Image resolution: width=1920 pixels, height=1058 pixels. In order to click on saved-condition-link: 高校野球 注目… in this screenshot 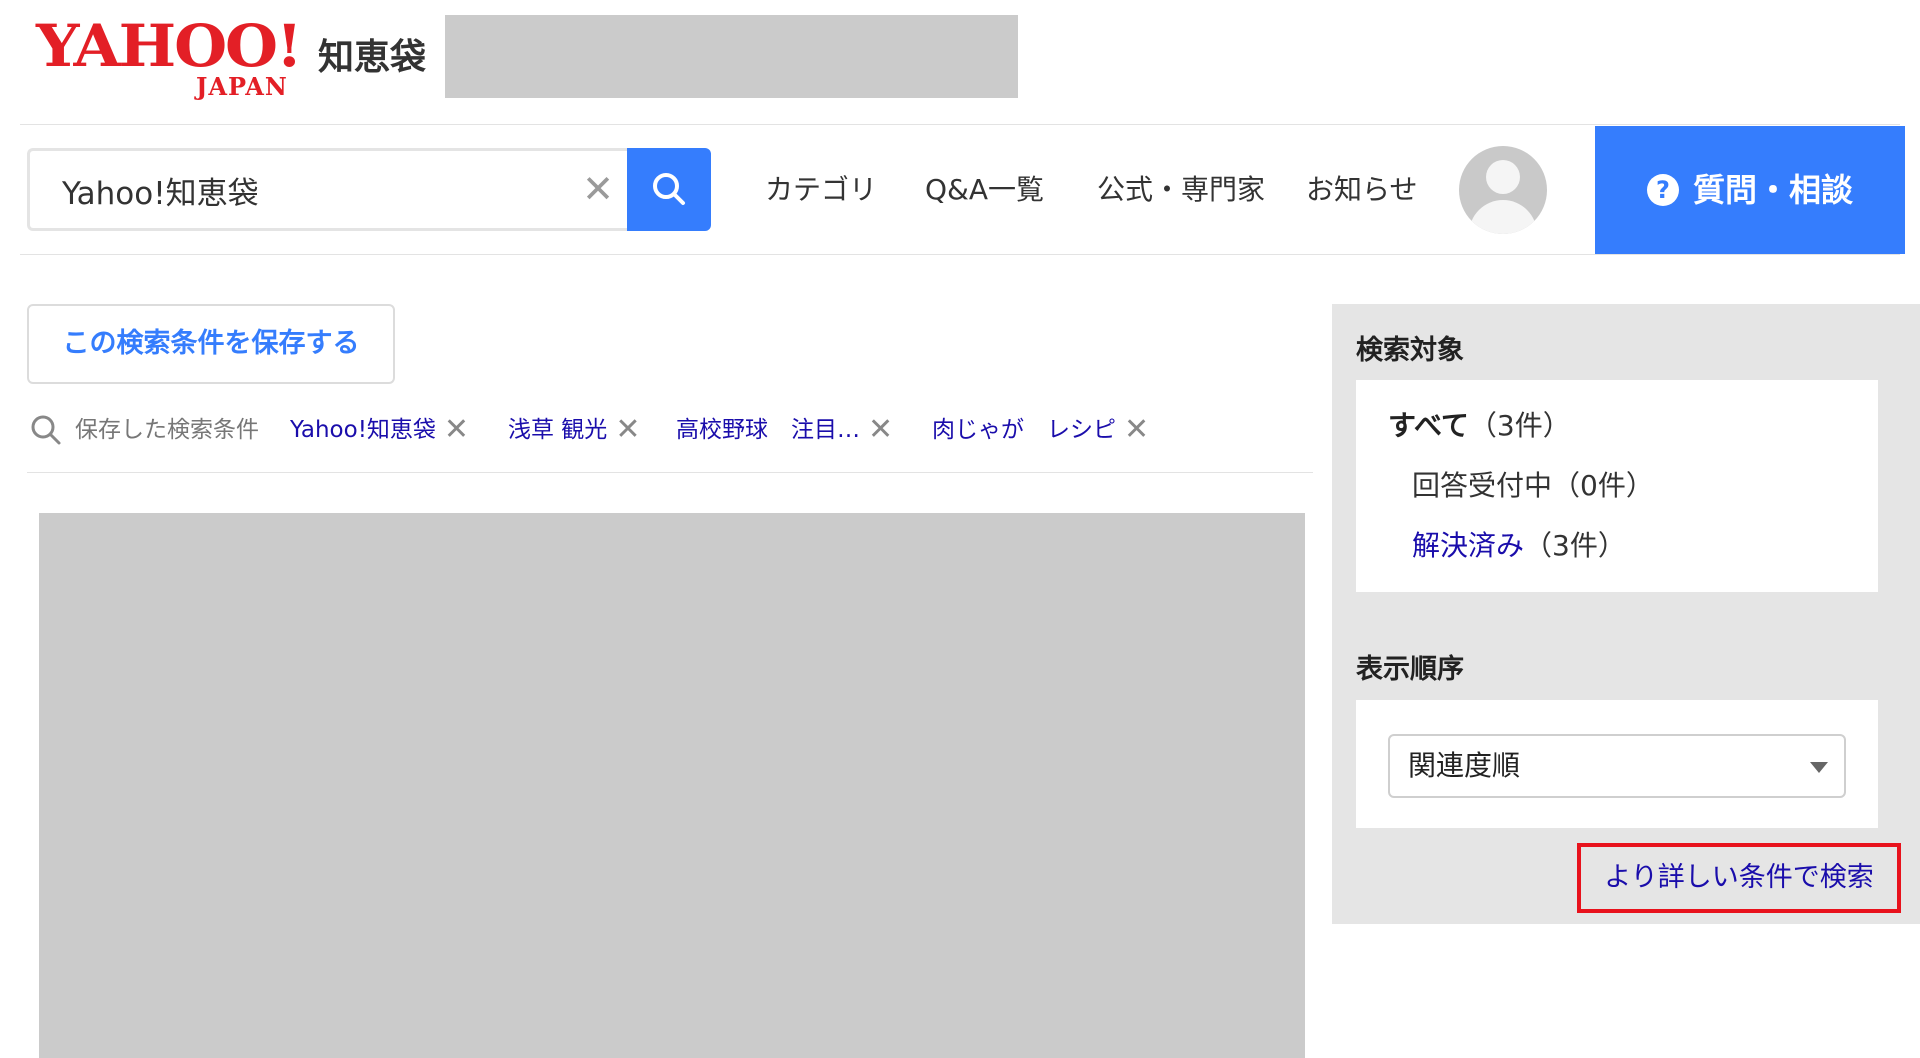, I will do `click(768, 430)`.